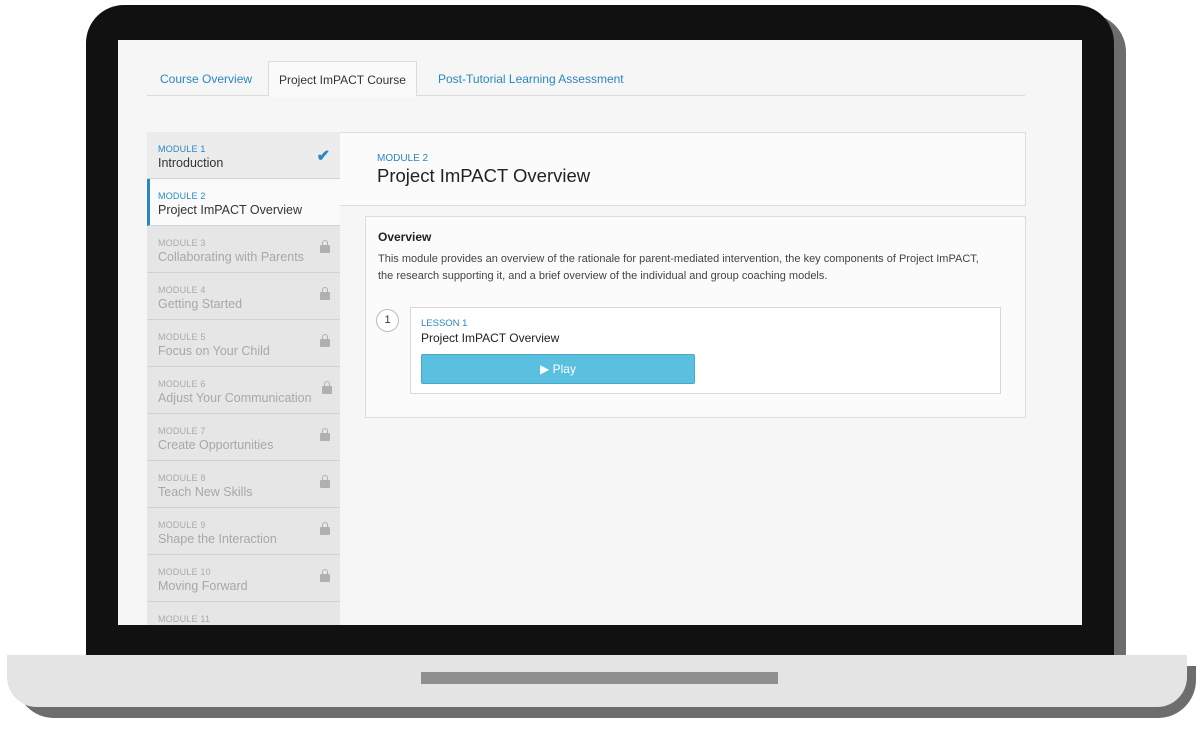 This screenshot has height=730, width=1204. Describe the element at coordinates (243, 296) in the screenshot. I see `sidebar-item-module-4: MODULE 4 Getting Started` at that location.